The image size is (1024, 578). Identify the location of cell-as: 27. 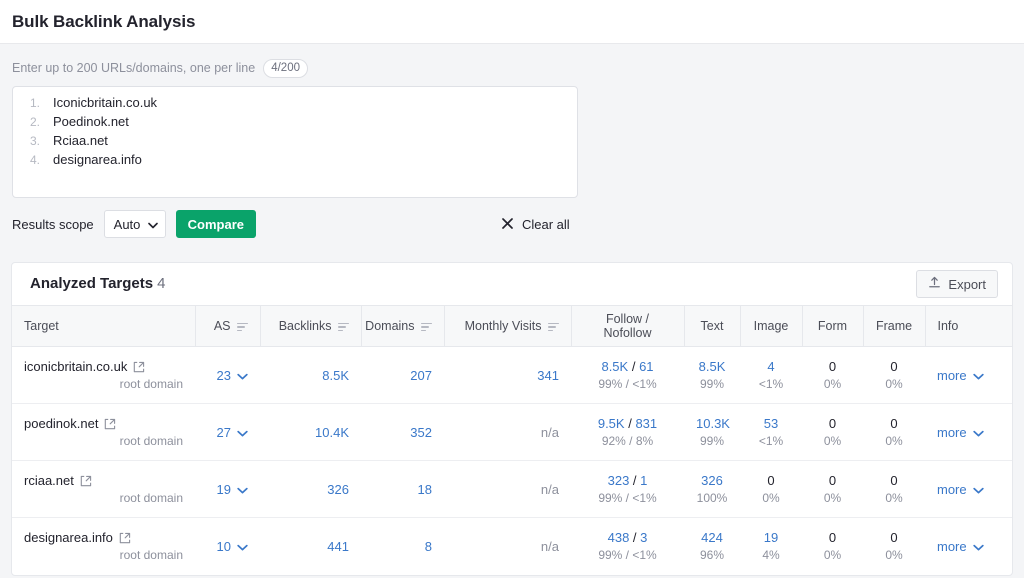
(227, 432).